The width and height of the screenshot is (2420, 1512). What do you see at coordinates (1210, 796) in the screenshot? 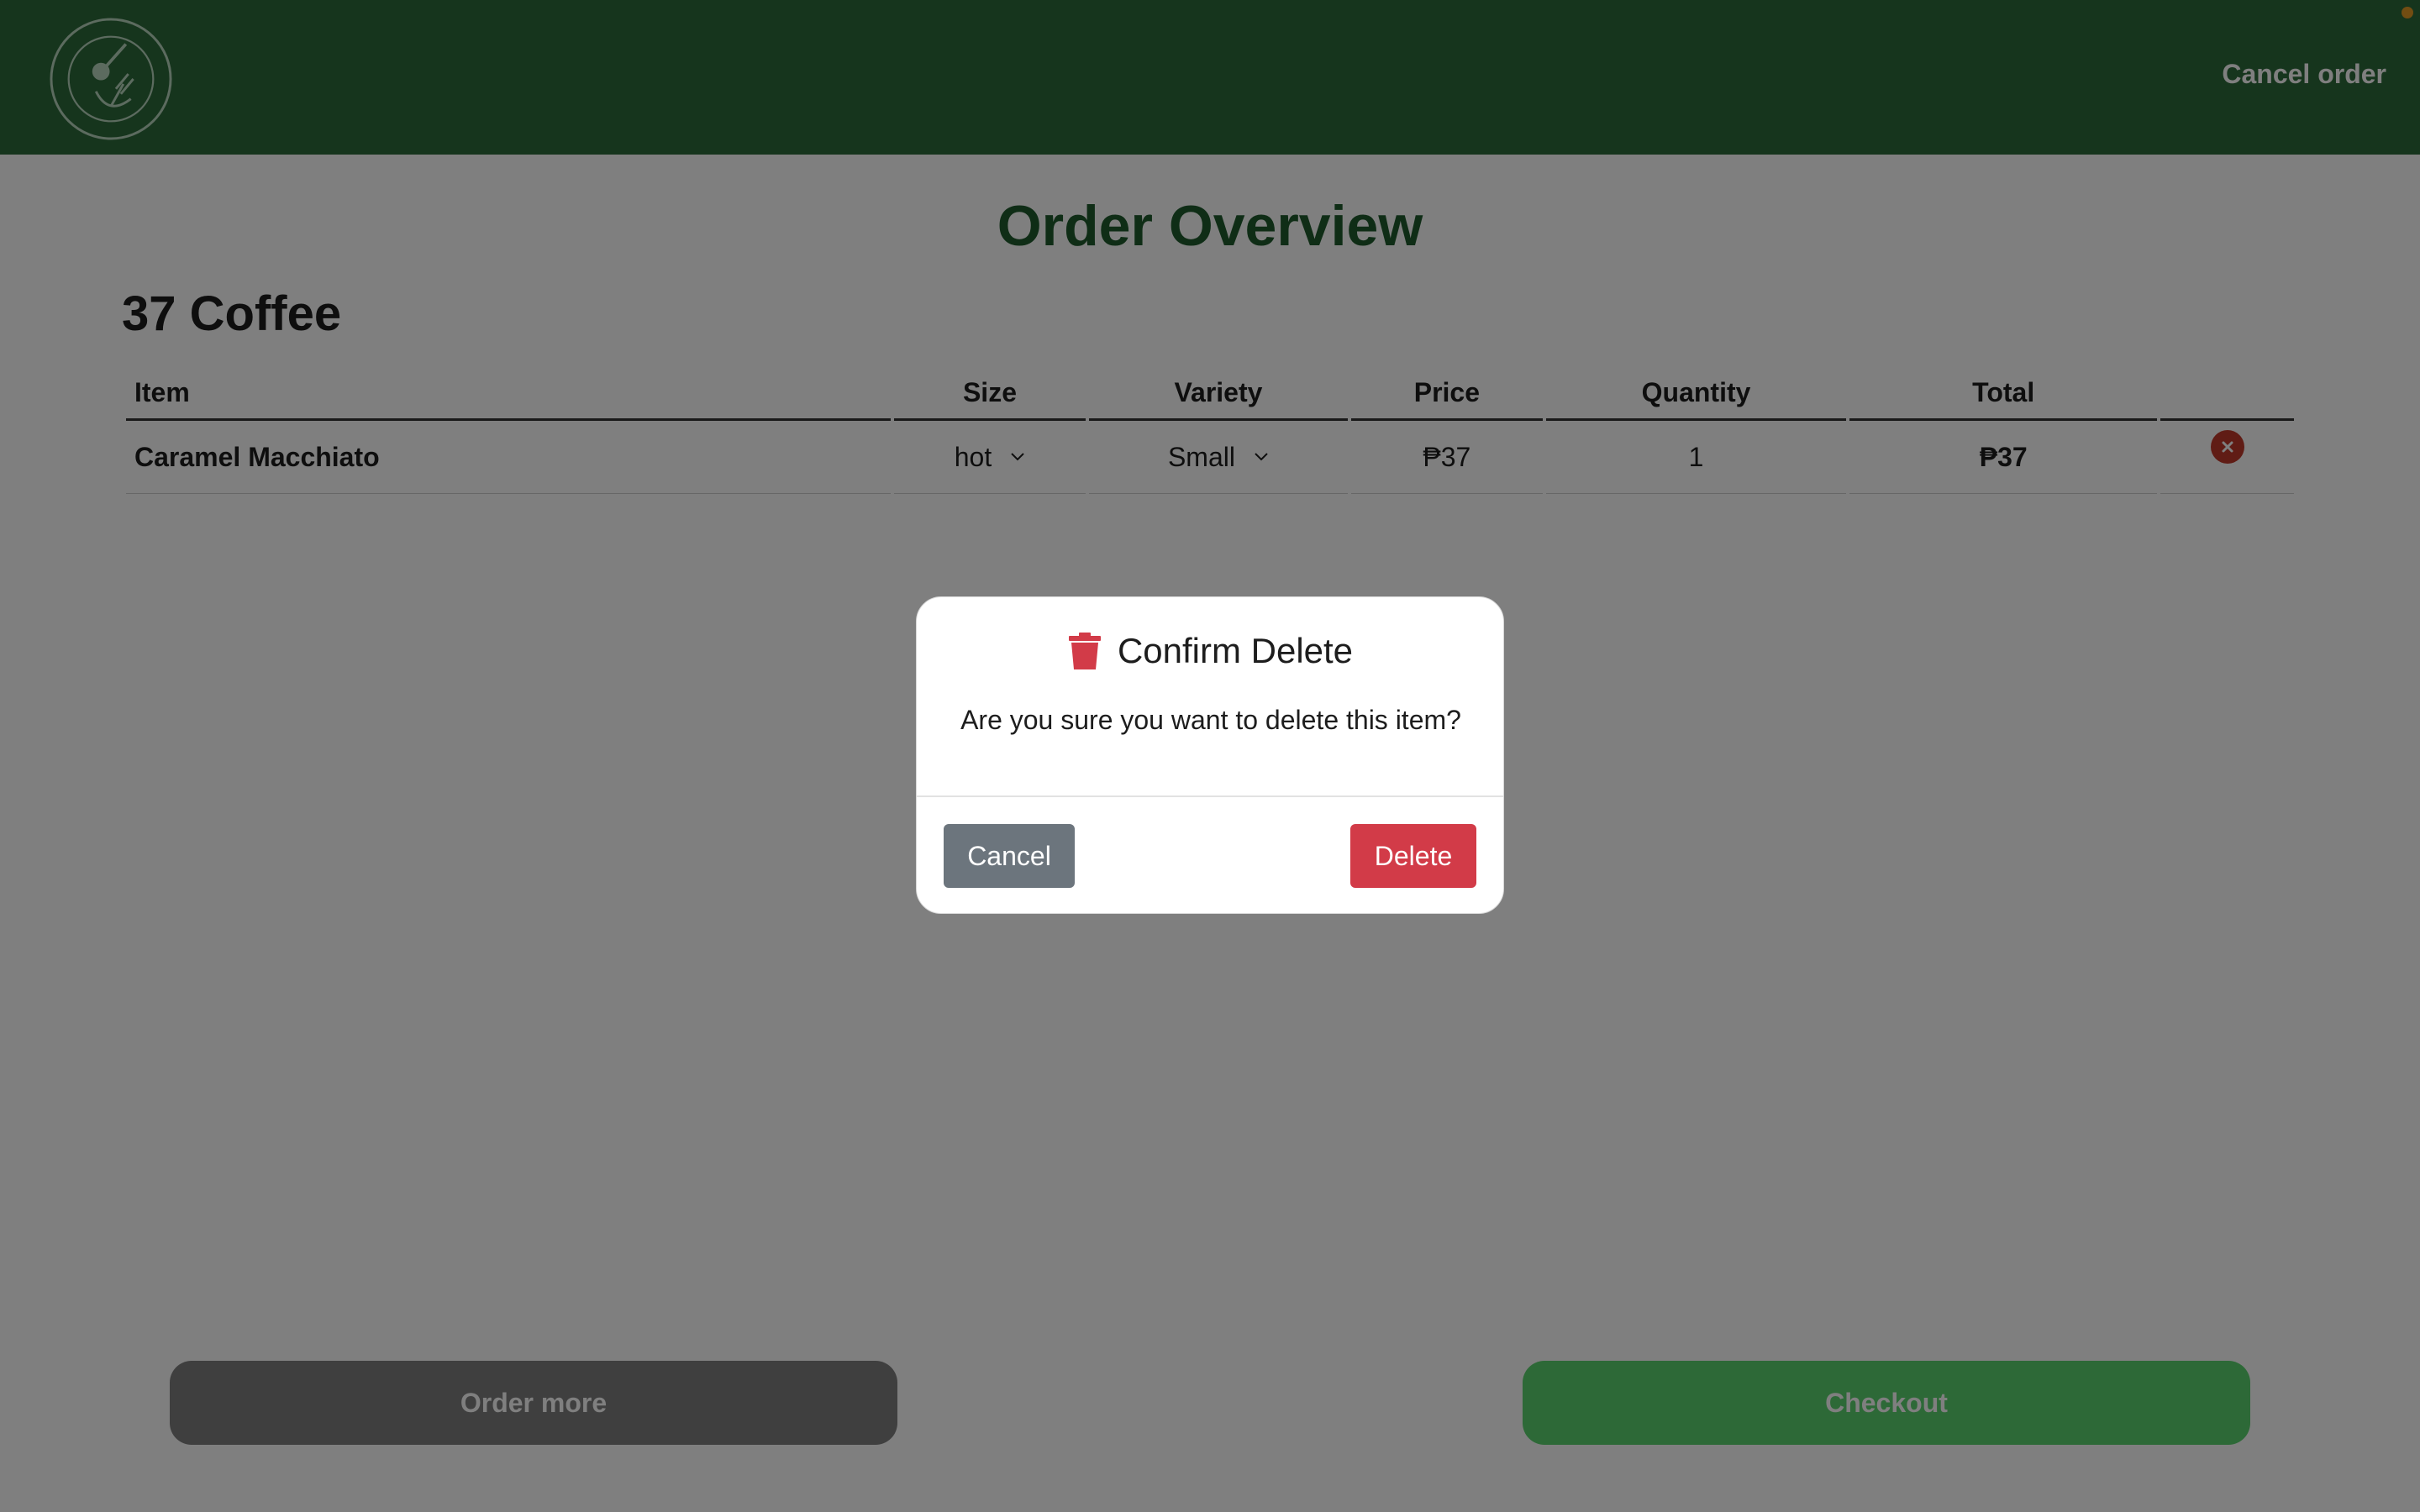
I see `modal-divider` at bounding box center [1210, 796].